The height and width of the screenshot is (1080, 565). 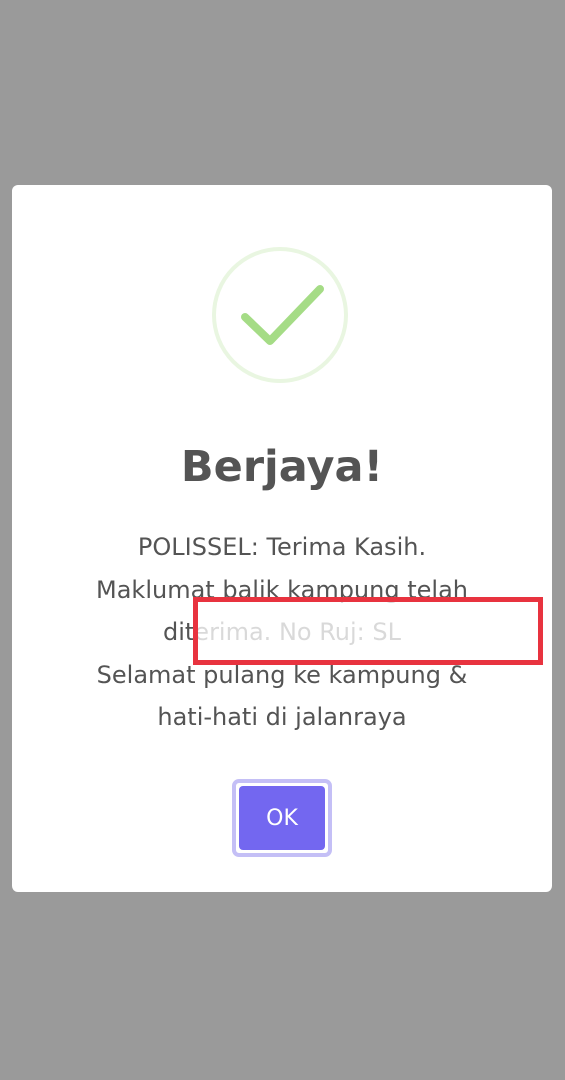 What do you see at coordinates (282, 547) in the screenshot?
I see `message-line: POLISSEL: Terima Kasih.` at bounding box center [282, 547].